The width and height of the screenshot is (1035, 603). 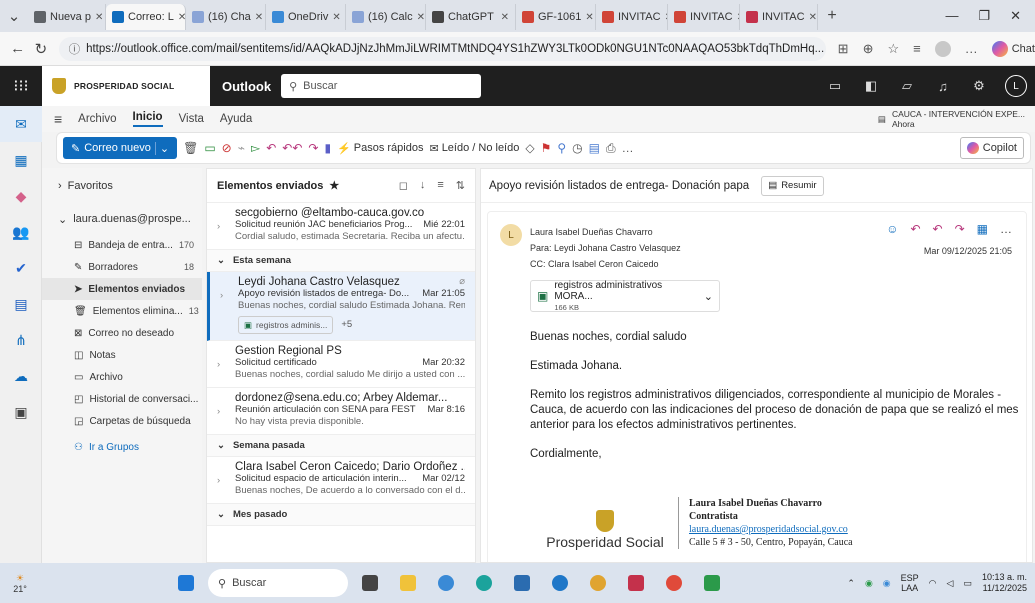 What do you see at coordinates (446, 583) in the screenshot?
I see `copilot-taskbar-icon` at bounding box center [446, 583].